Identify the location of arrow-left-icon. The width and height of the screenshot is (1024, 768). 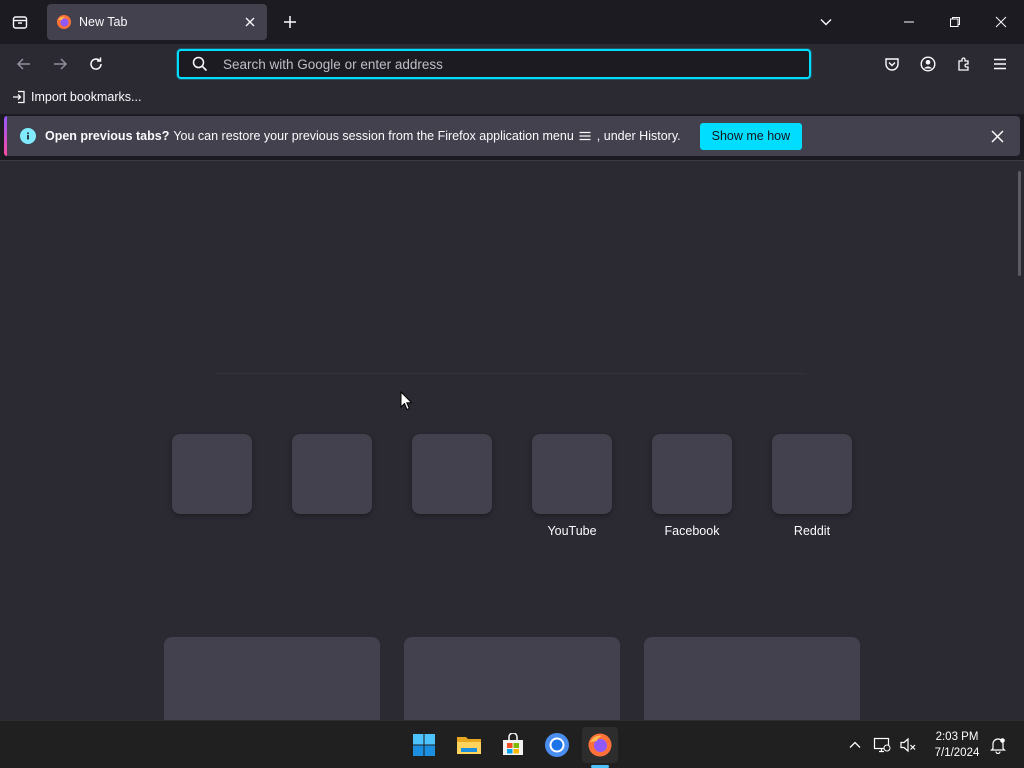
(23, 64).